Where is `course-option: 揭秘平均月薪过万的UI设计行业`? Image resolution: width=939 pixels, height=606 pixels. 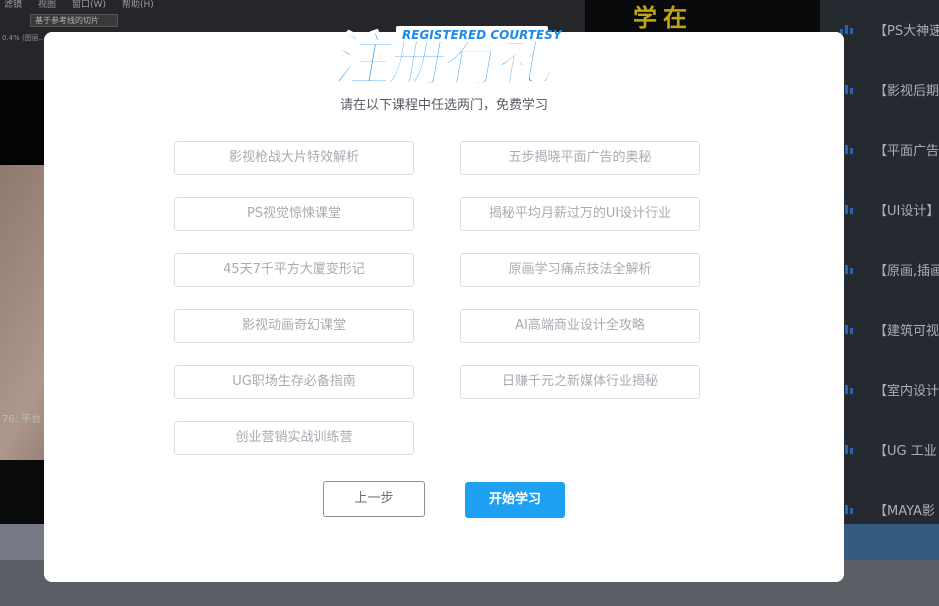 course-option: 揭秘平均月薪过万的UI设计行业 is located at coordinates (580, 214).